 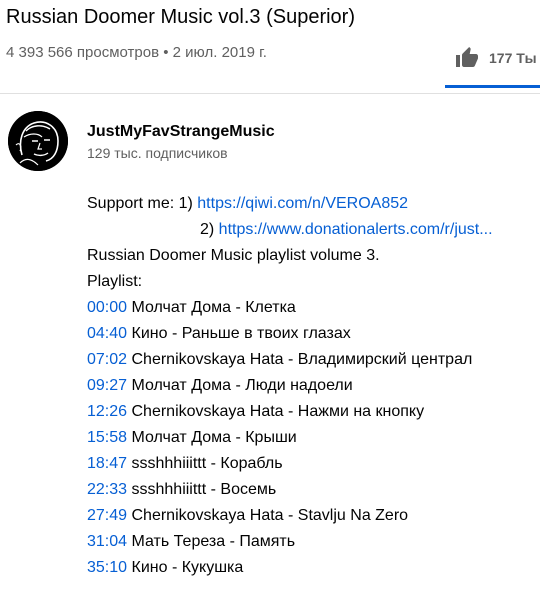 I want to click on like-button: 177 Ты, so click(x=496, y=58).